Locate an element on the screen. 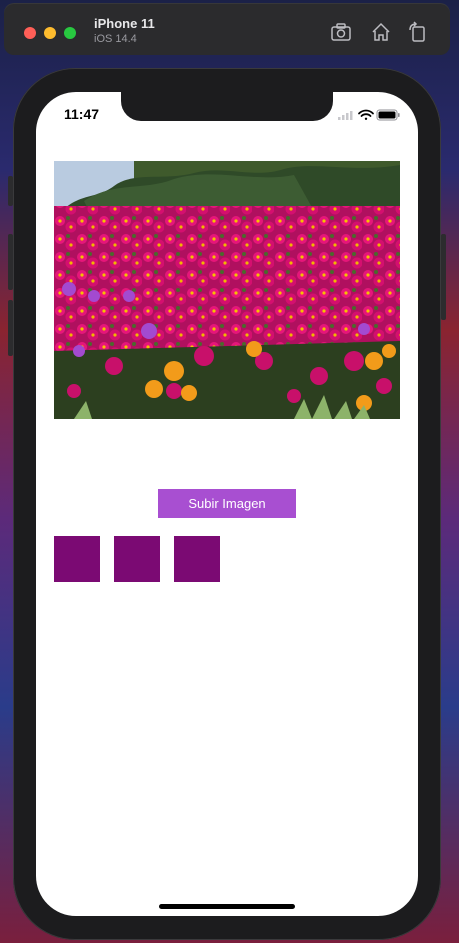 The height and width of the screenshot is (943, 459). wifi-icon is located at coordinates (366, 114).